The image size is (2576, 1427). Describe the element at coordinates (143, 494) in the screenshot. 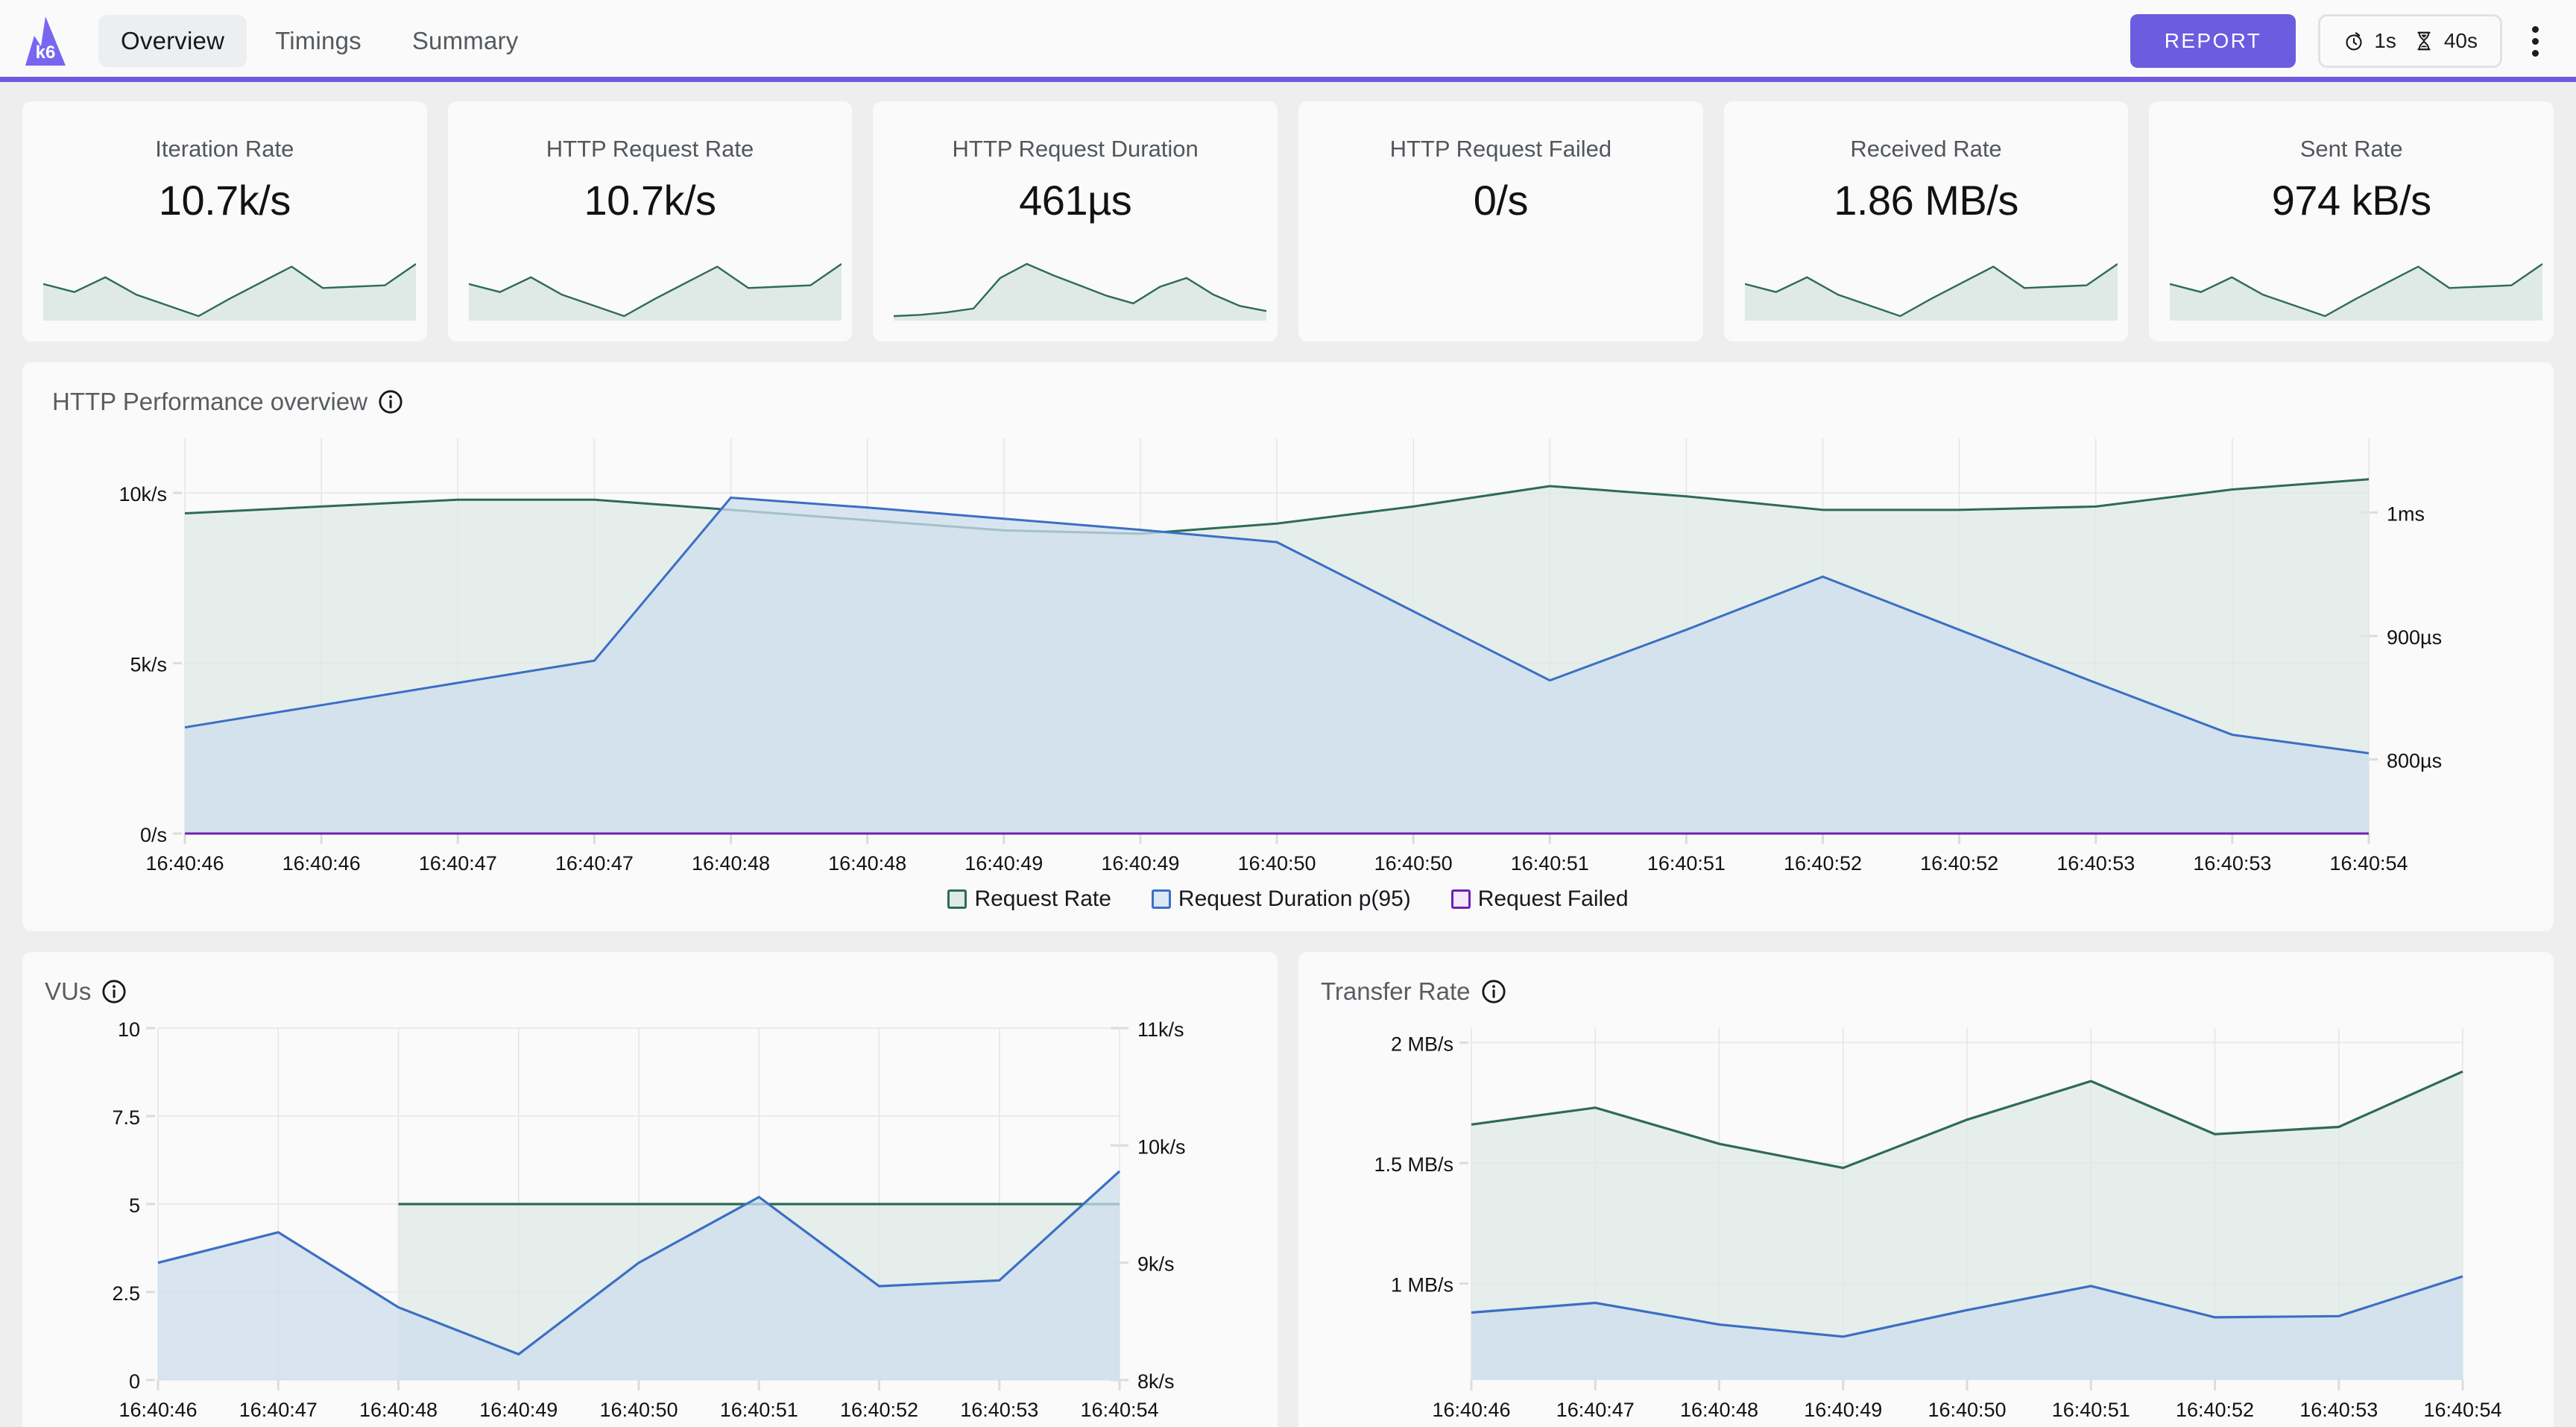

I see `y-axis-tick-label: 10k/s` at that location.